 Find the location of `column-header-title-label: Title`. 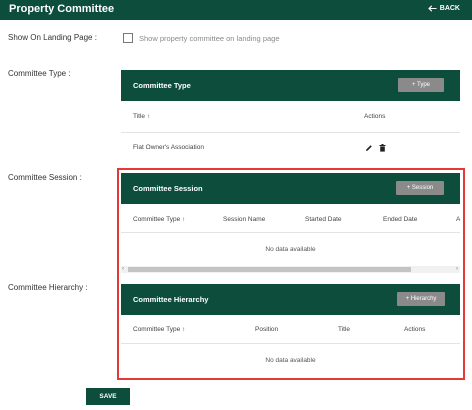

column-header-title-label: Title is located at coordinates (139, 116).